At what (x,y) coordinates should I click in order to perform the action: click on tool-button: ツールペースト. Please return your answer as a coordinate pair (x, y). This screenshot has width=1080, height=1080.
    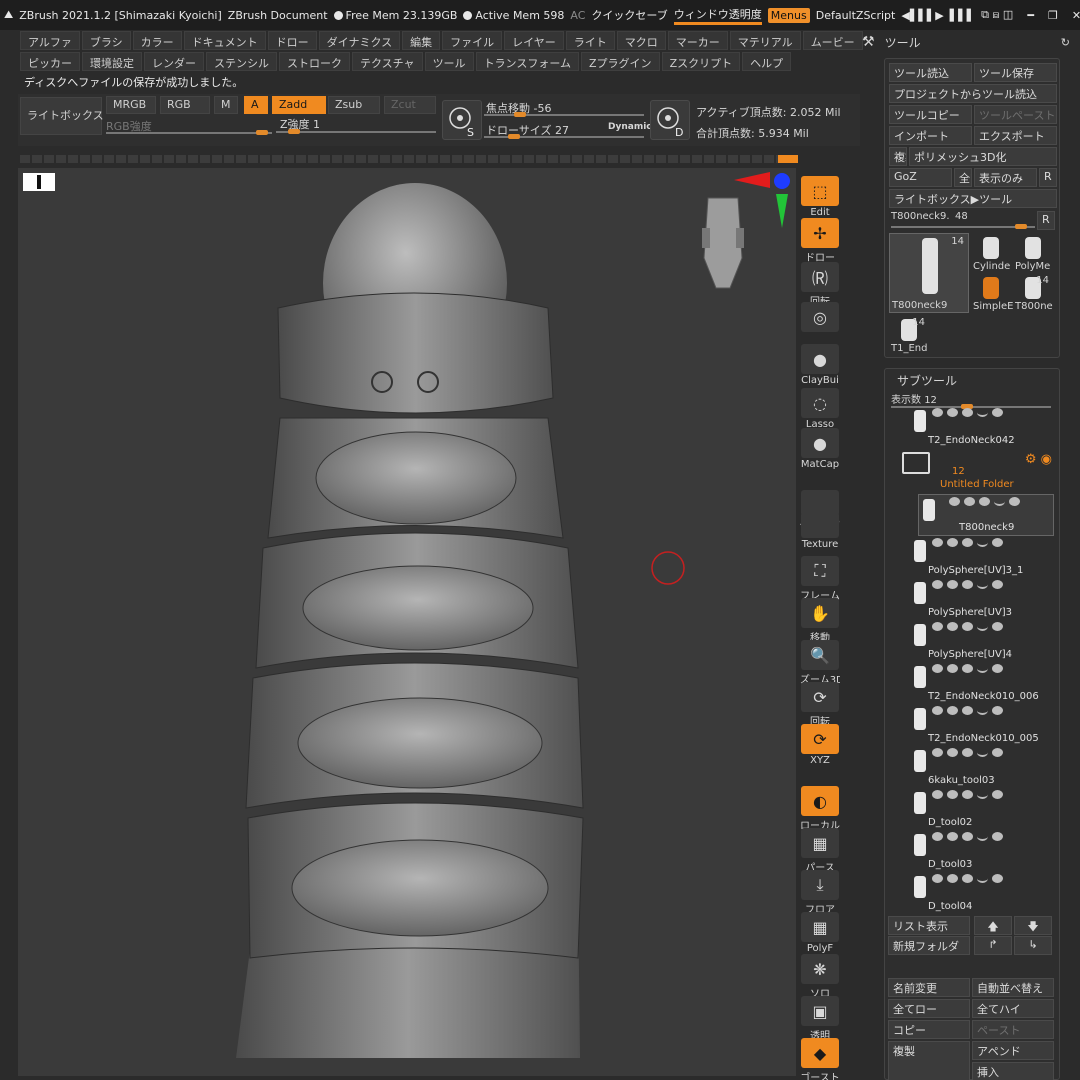
    Looking at the image, I should click on (1015, 114).